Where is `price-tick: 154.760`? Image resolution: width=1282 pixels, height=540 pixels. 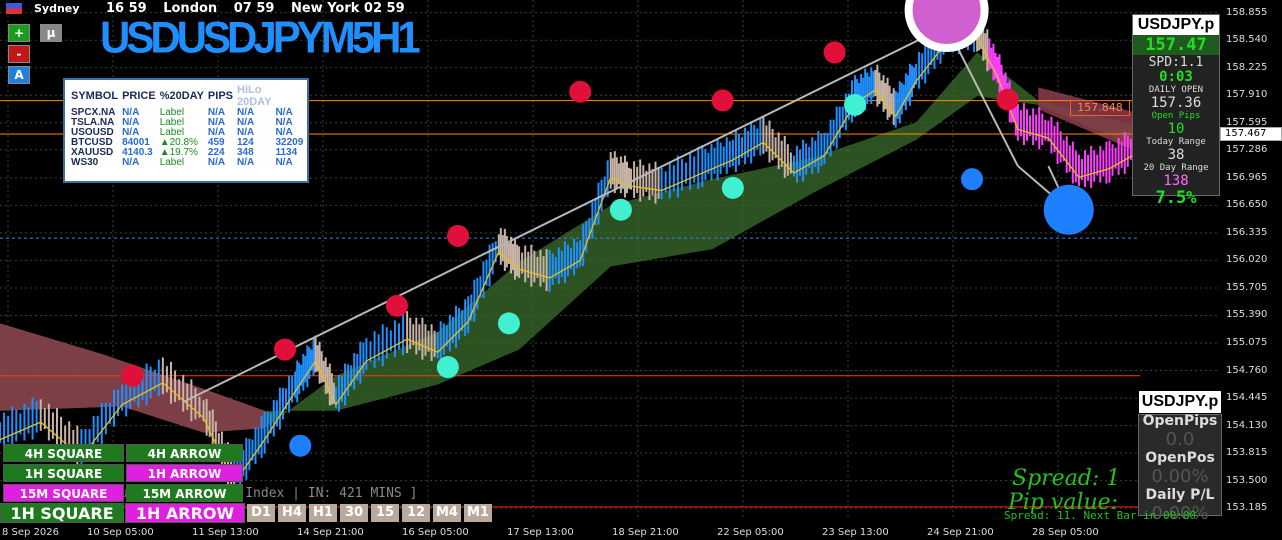 price-tick: 154.760 is located at coordinates (1247, 370).